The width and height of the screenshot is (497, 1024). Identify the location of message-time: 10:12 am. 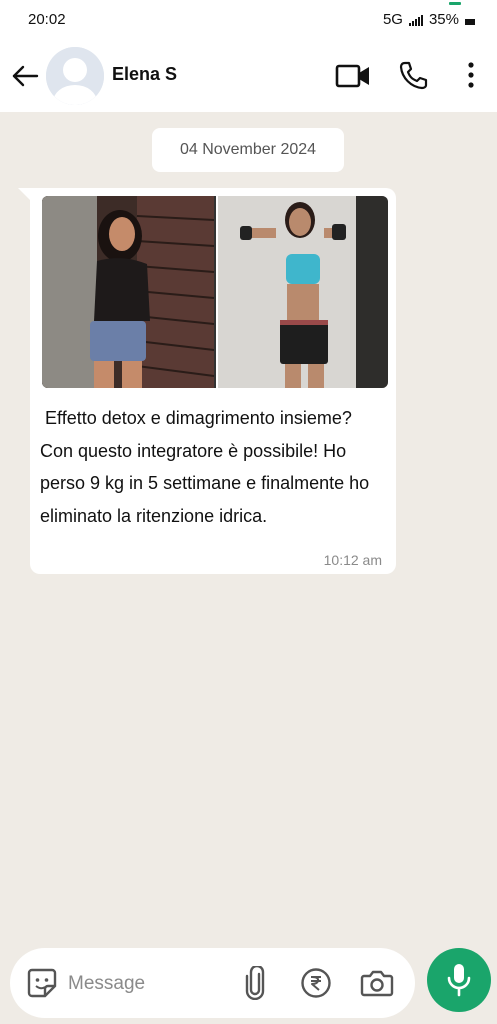
(352, 560).